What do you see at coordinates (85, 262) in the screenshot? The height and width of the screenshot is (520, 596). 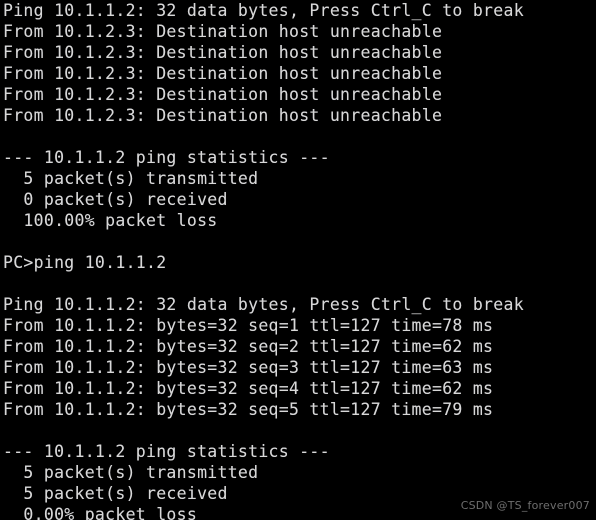 I see `prompt-command-ping: PC>ping 10.1.1.2` at bounding box center [85, 262].